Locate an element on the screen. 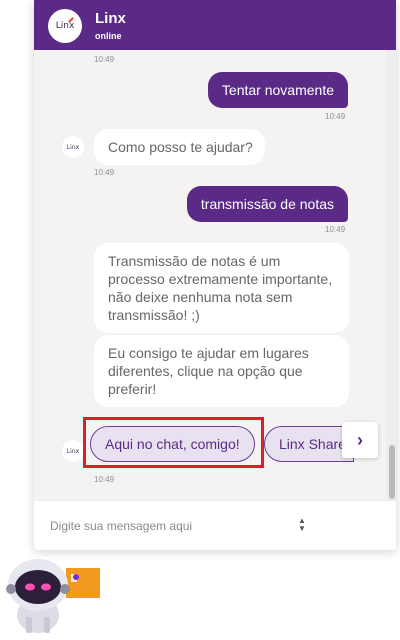 Image resolution: width=400 pixels, height=640 pixels. scrollbar is located at coordinates (391, 275).